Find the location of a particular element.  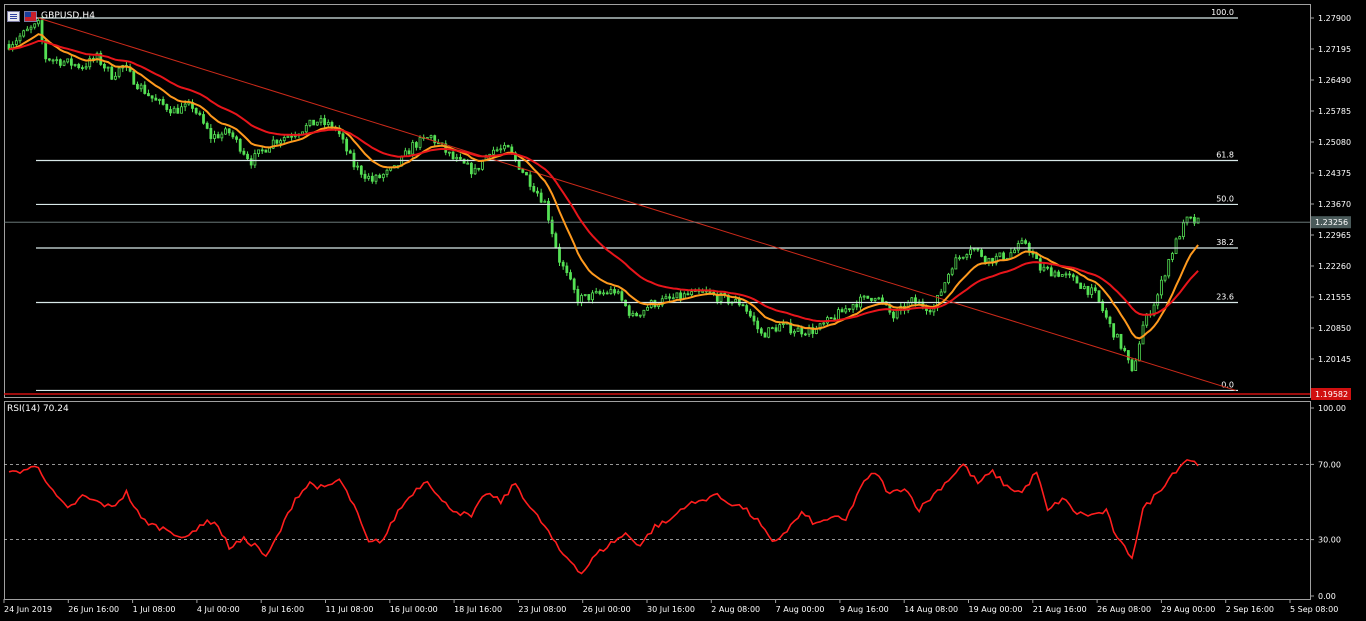

time-axis-label: 7 Aug 00:00 is located at coordinates (800, 609).